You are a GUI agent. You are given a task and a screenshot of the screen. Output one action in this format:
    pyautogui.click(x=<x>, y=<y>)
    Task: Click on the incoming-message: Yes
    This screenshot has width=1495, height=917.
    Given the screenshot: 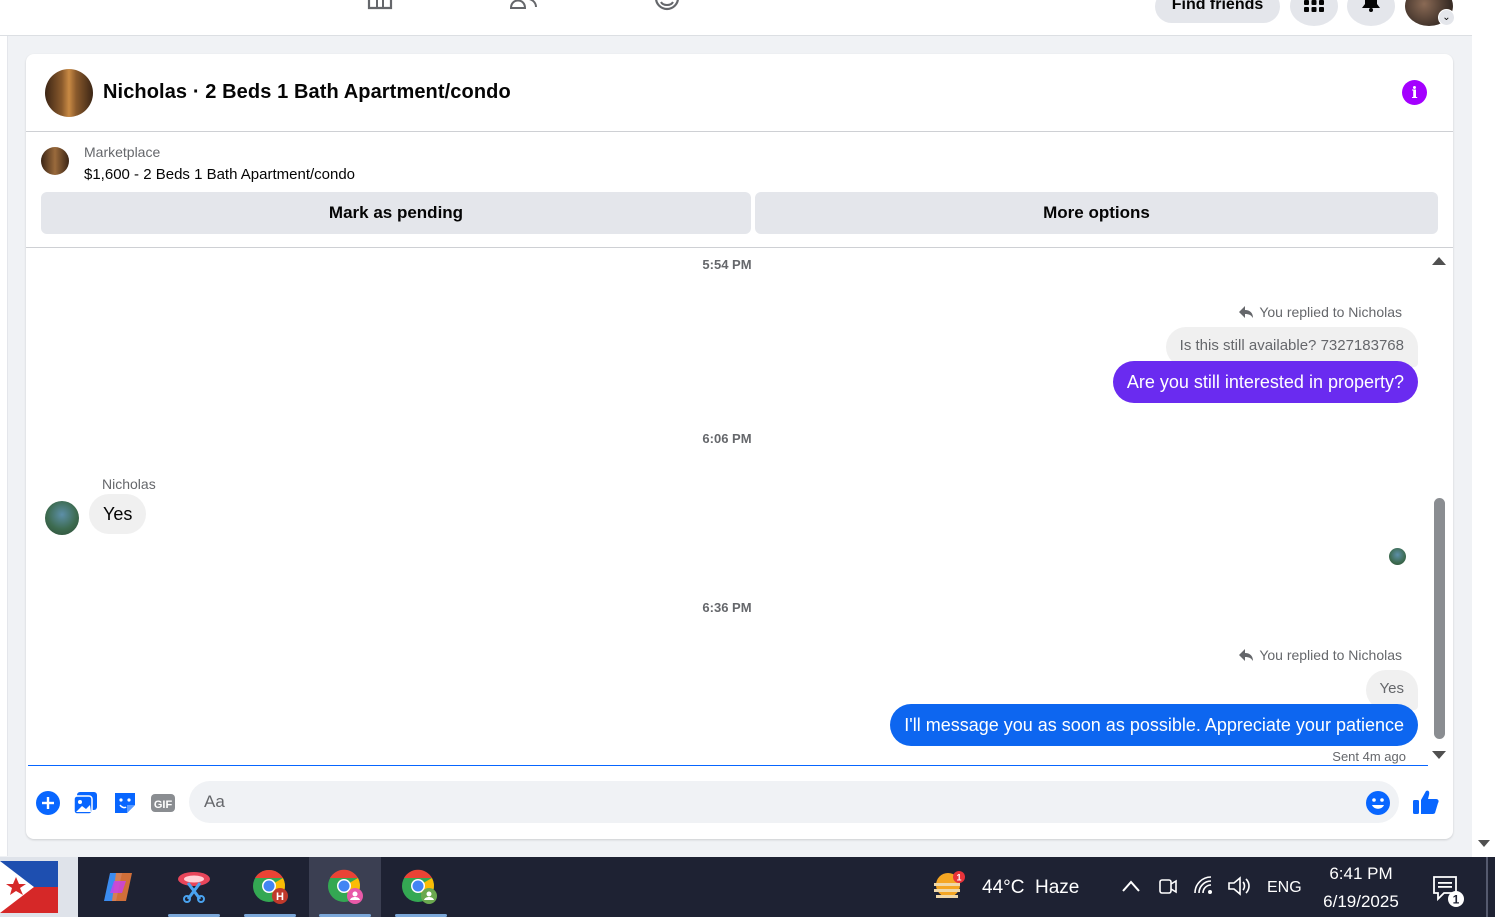 What is the action you would take?
    pyautogui.click(x=118, y=514)
    